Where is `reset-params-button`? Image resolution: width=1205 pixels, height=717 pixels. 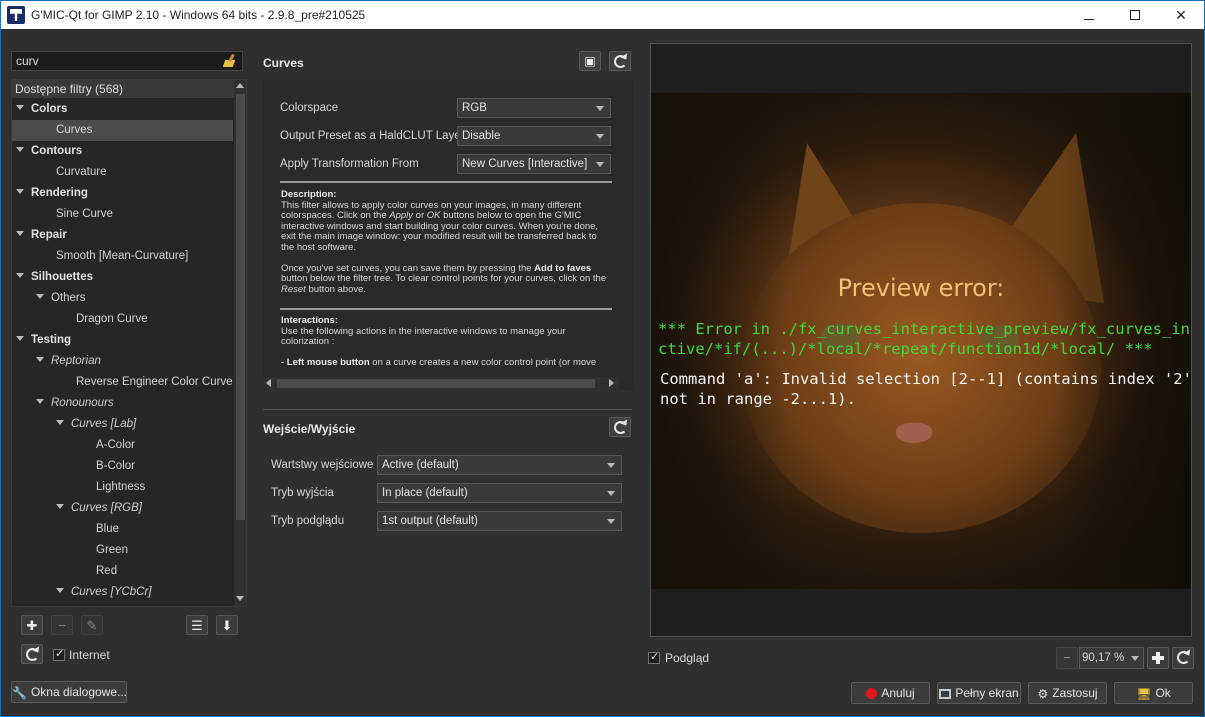 reset-params-button is located at coordinates (620, 61).